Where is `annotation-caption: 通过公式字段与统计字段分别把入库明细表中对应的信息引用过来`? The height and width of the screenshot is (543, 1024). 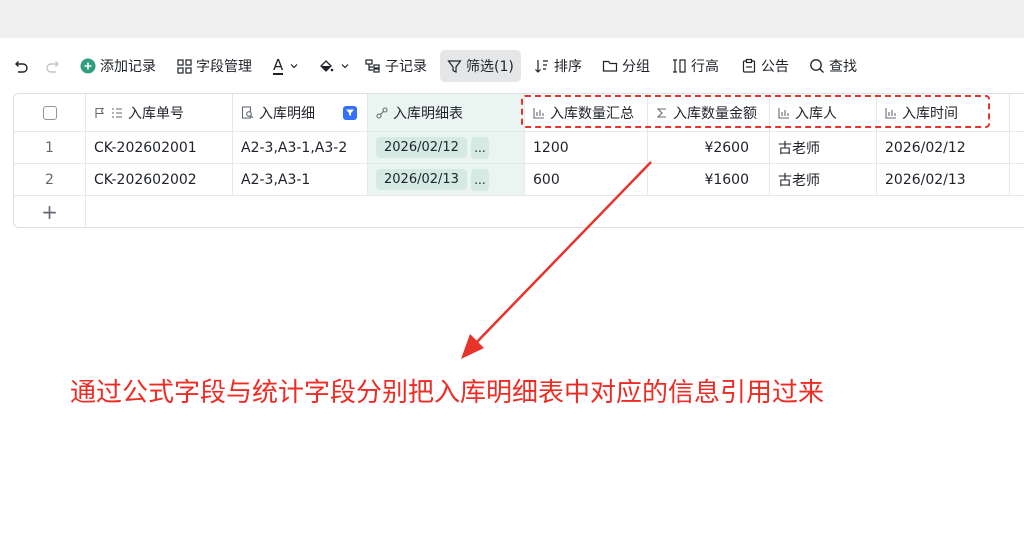
annotation-caption: 通过公式字段与统计字段分别把入库明细表中对应的信息引用过来 is located at coordinates (447, 393).